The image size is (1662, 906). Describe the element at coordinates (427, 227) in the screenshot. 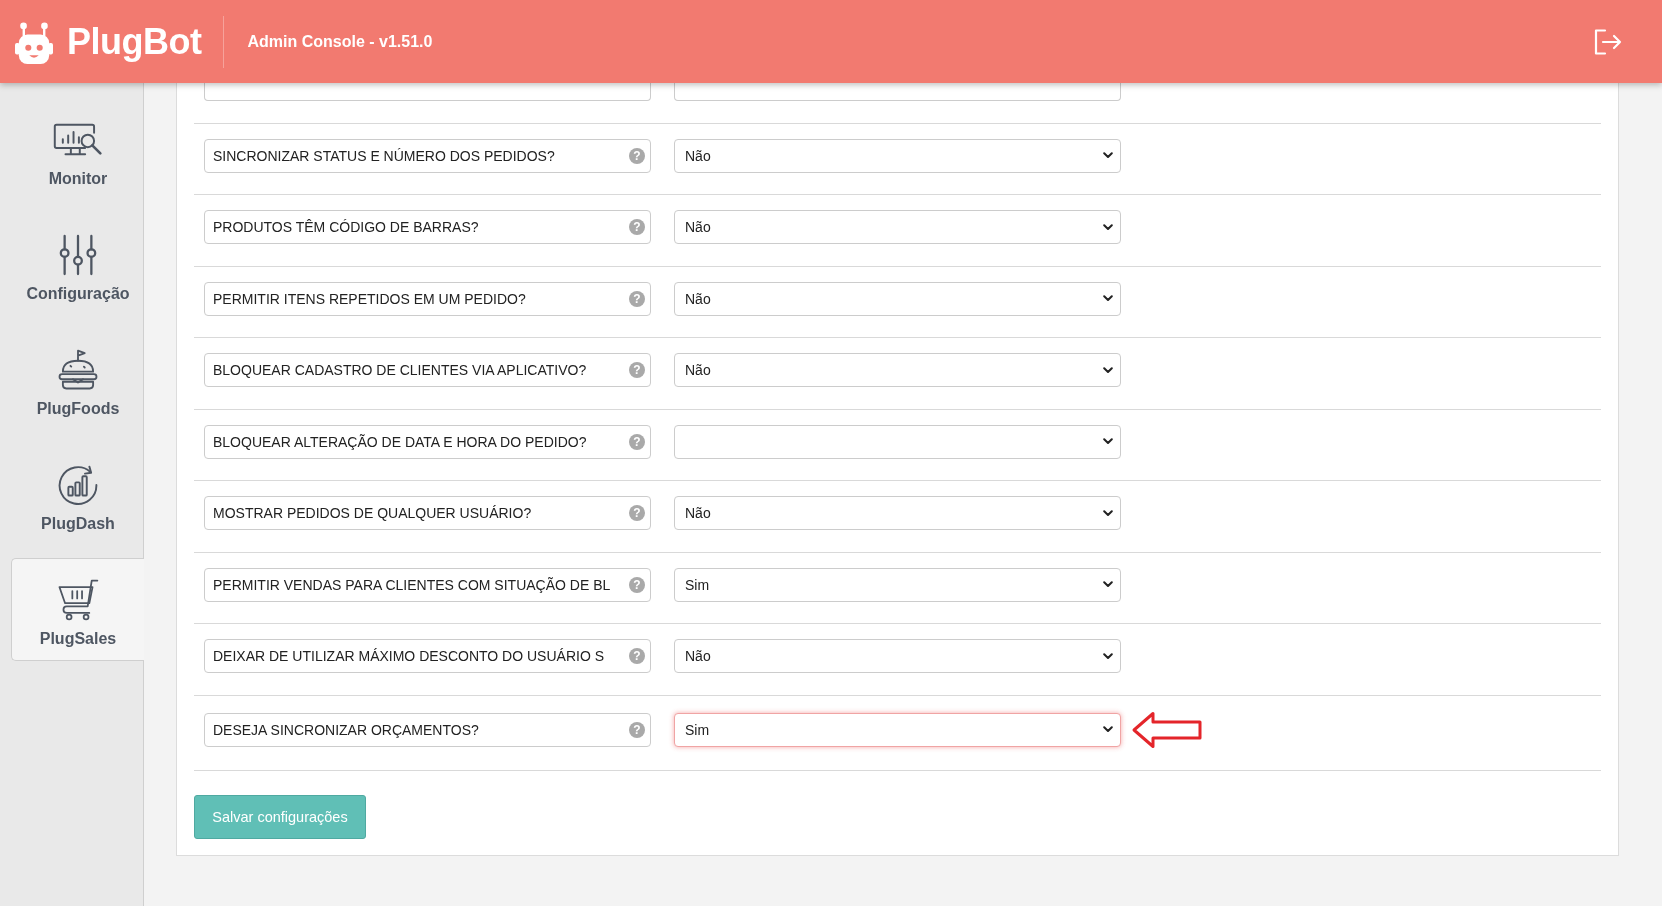

I see `setting-name-field: PRODUTOS TÊM CÓDIGO DE BARRAS? ?` at that location.